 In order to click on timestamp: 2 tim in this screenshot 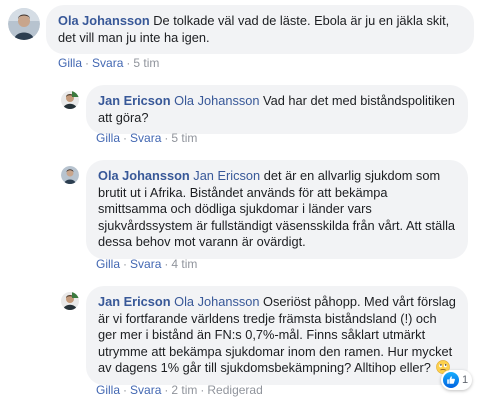, I will do `click(184, 390)`.